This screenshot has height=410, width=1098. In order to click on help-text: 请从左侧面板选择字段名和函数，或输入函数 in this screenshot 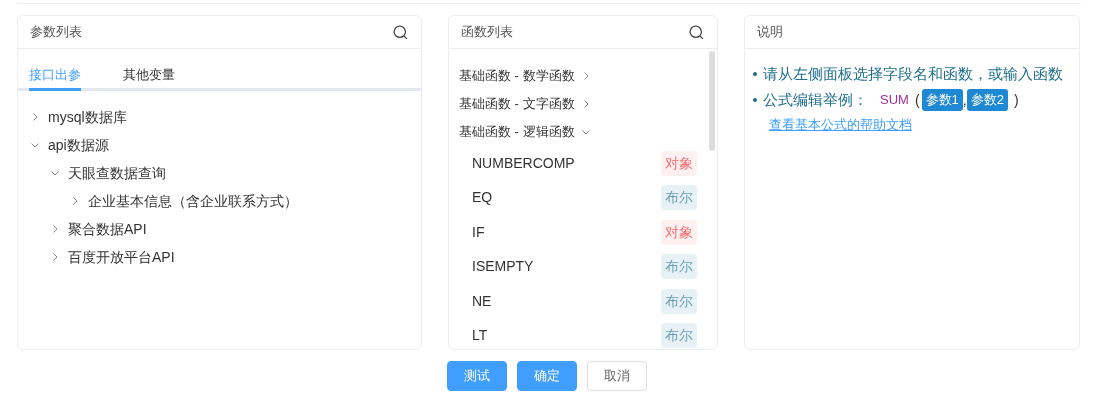, I will do `click(913, 73)`.